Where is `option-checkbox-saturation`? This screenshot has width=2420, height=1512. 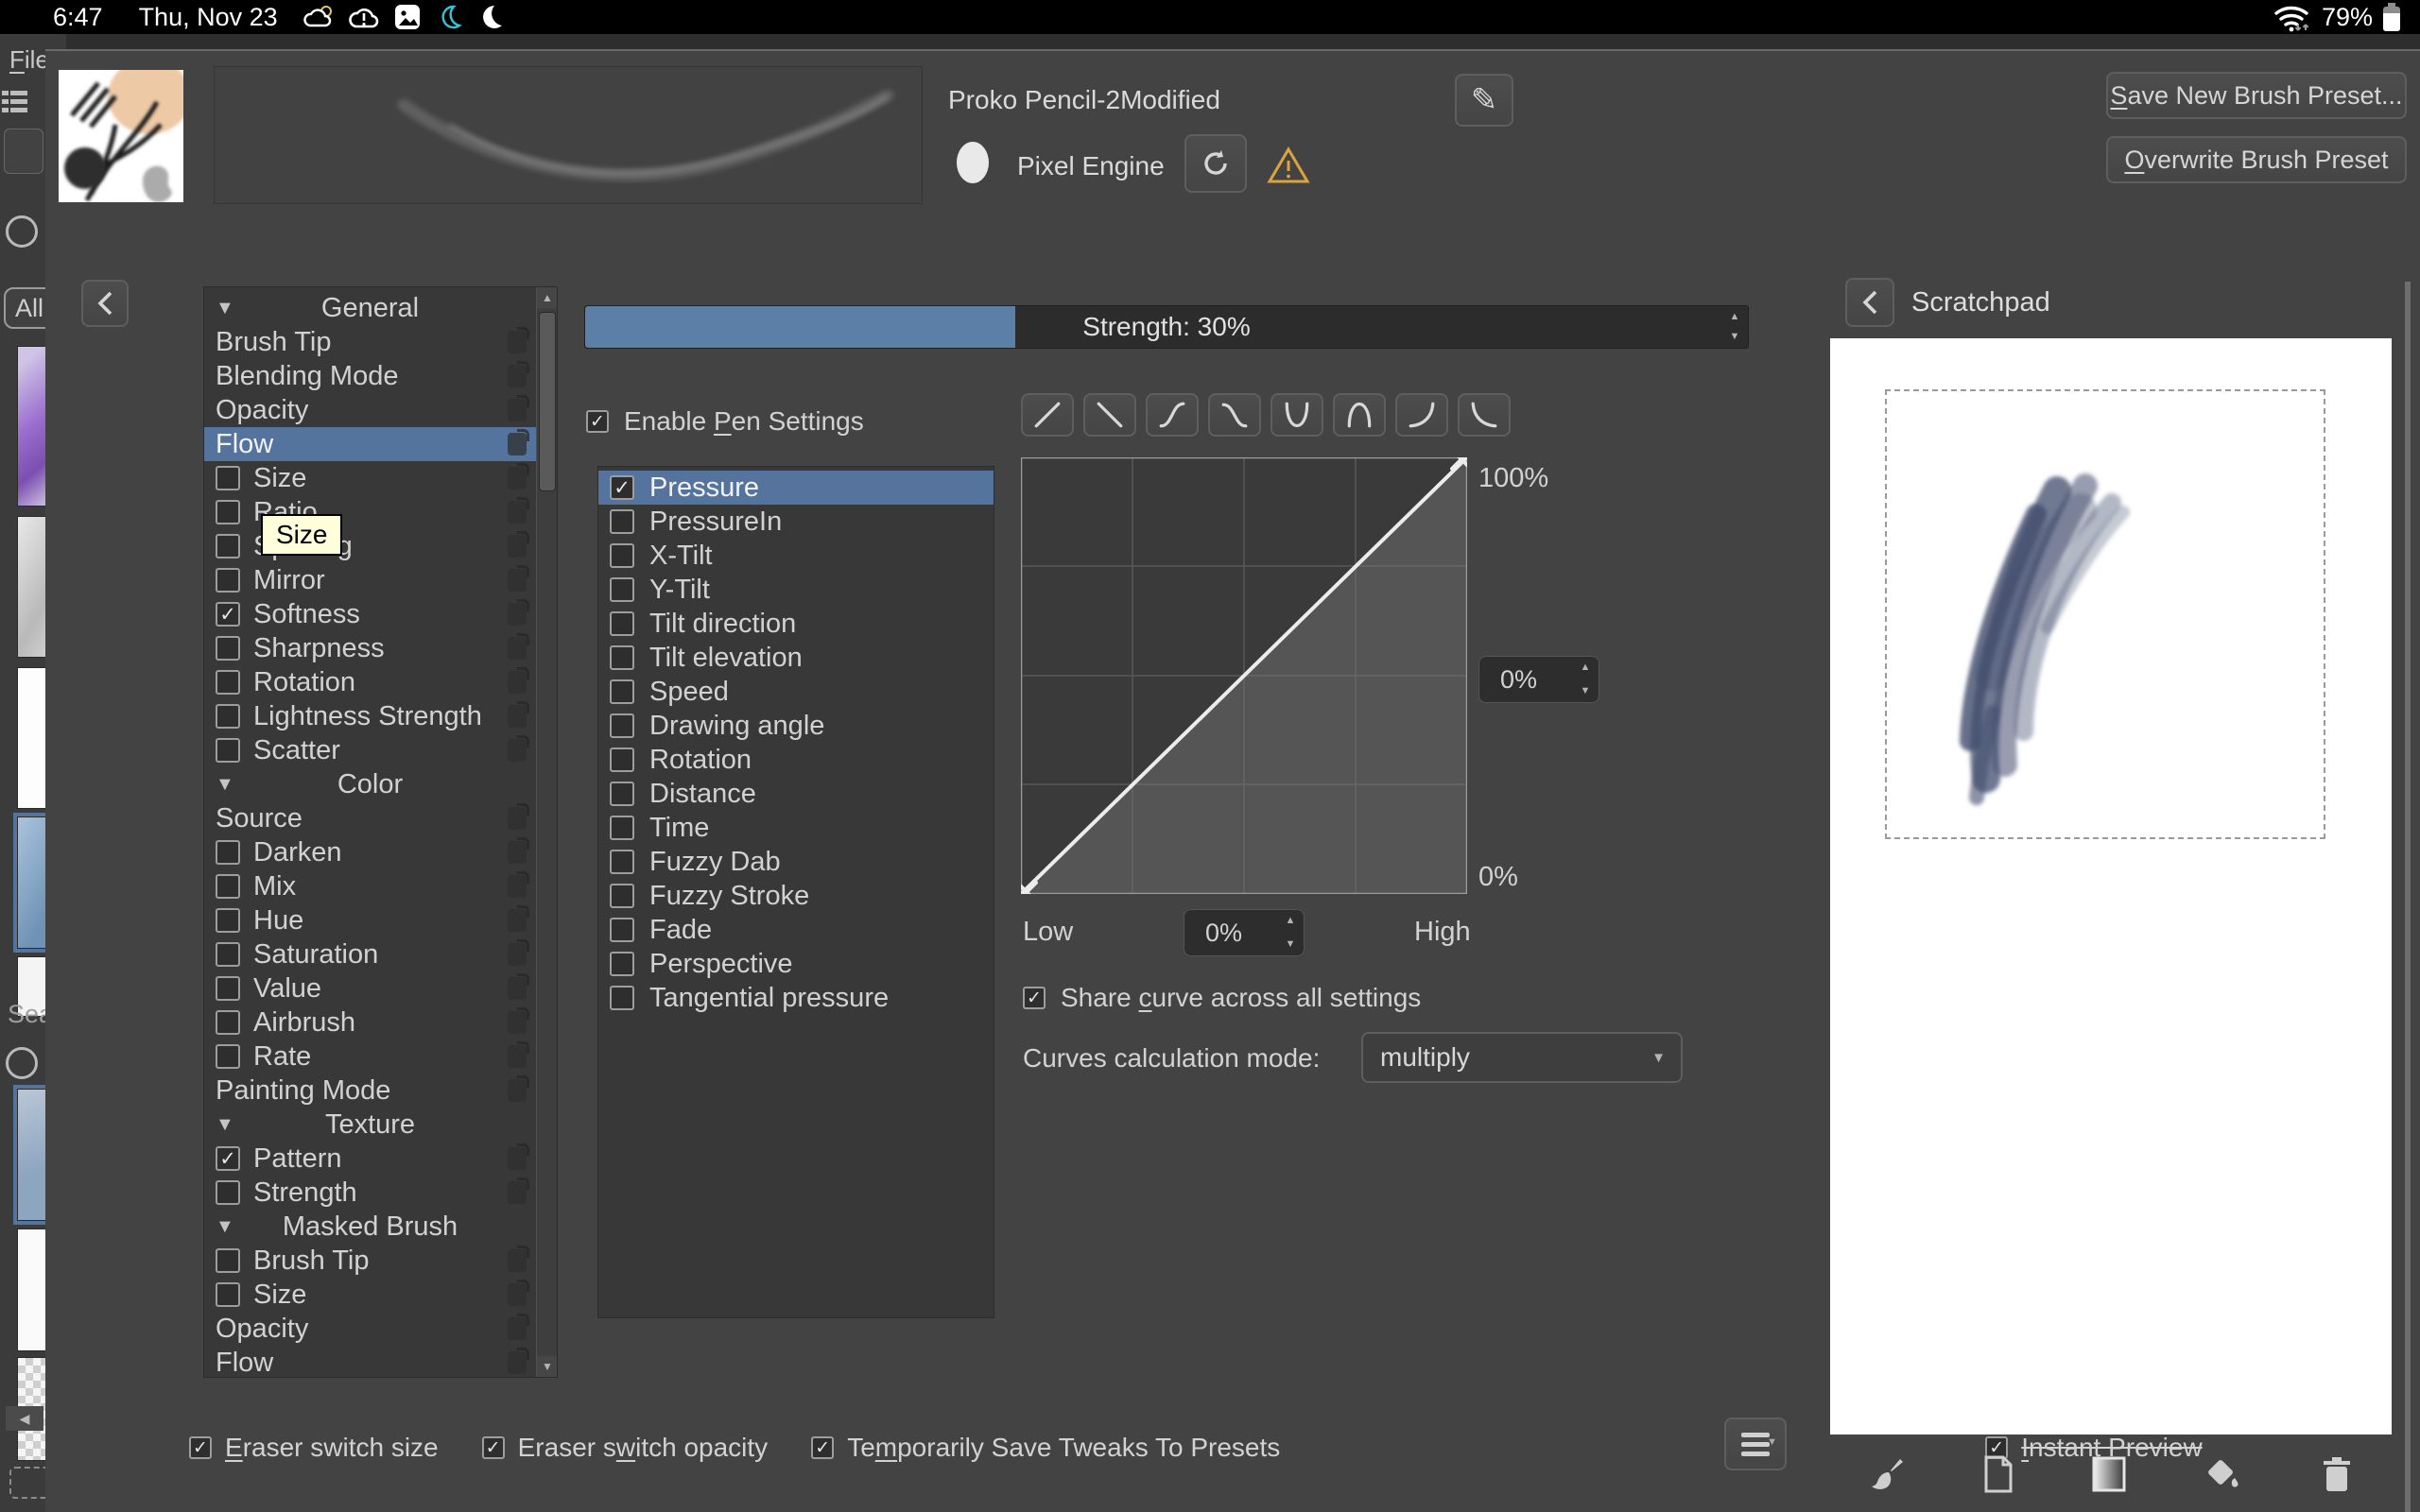
option-checkbox-saturation is located at coordinates (228, 954).